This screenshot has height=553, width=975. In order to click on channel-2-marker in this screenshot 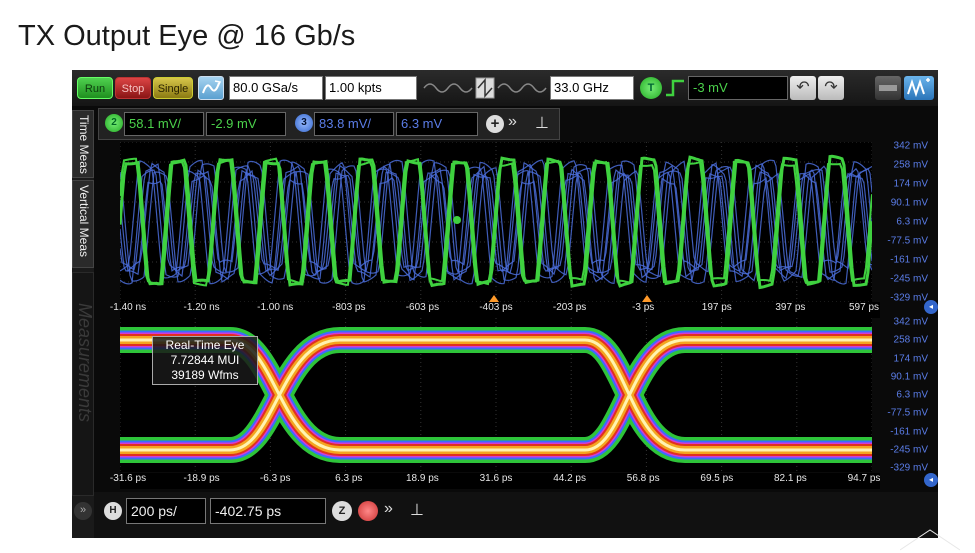, I will do `click(457, 220)`.